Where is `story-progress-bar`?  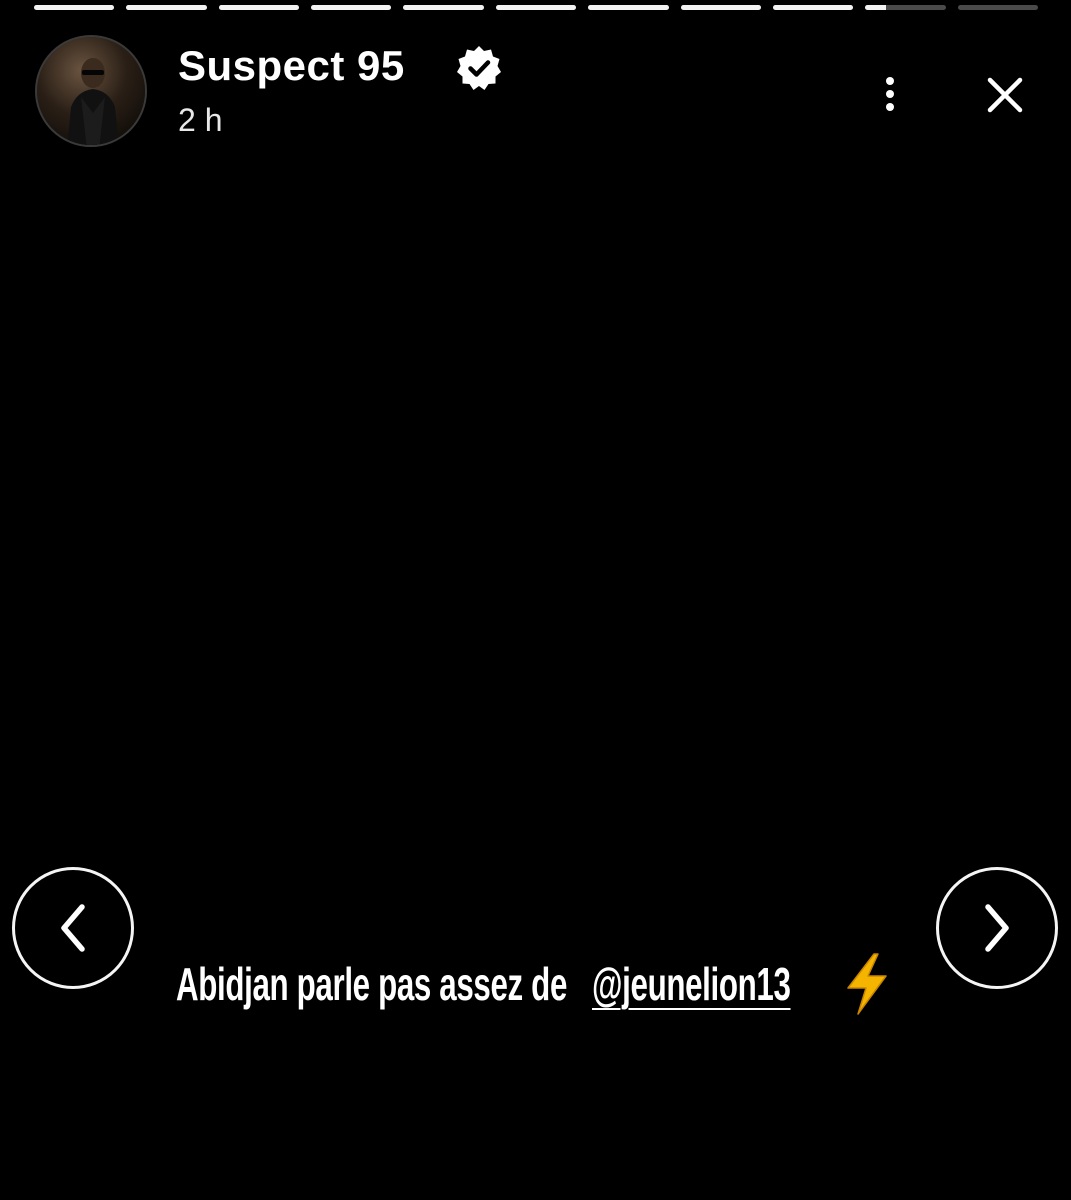 story-progress-bar is located at coordinates (536, 7).